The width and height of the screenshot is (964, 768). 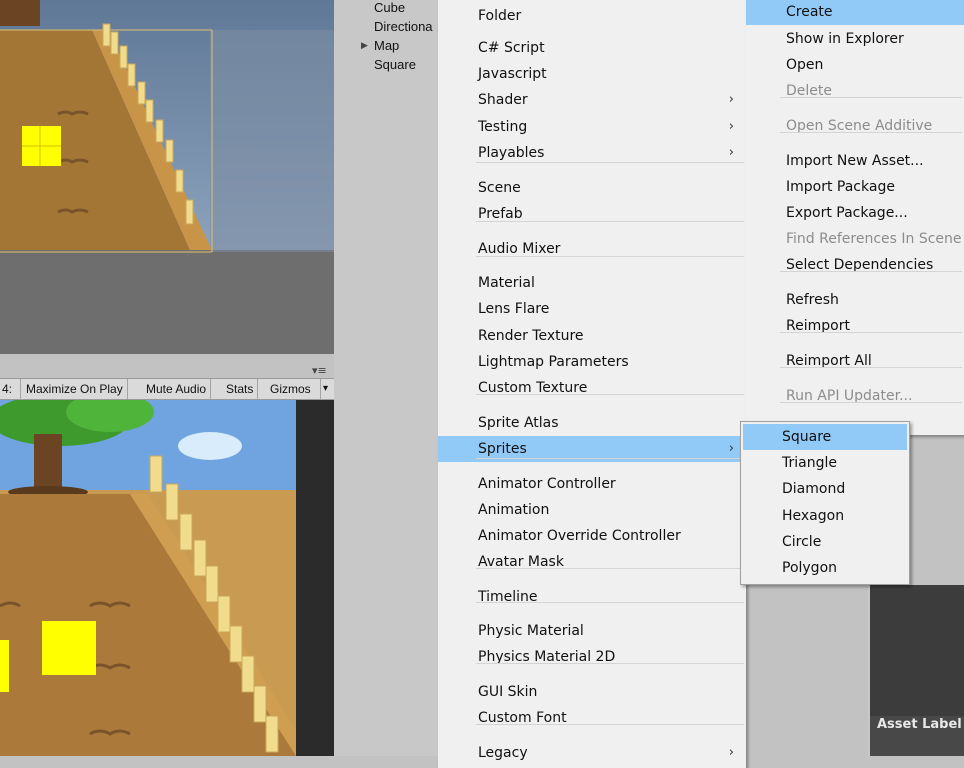 I want to click on menu-item-audio-mixer: Audio Mixer, so click(x=592, y=249).